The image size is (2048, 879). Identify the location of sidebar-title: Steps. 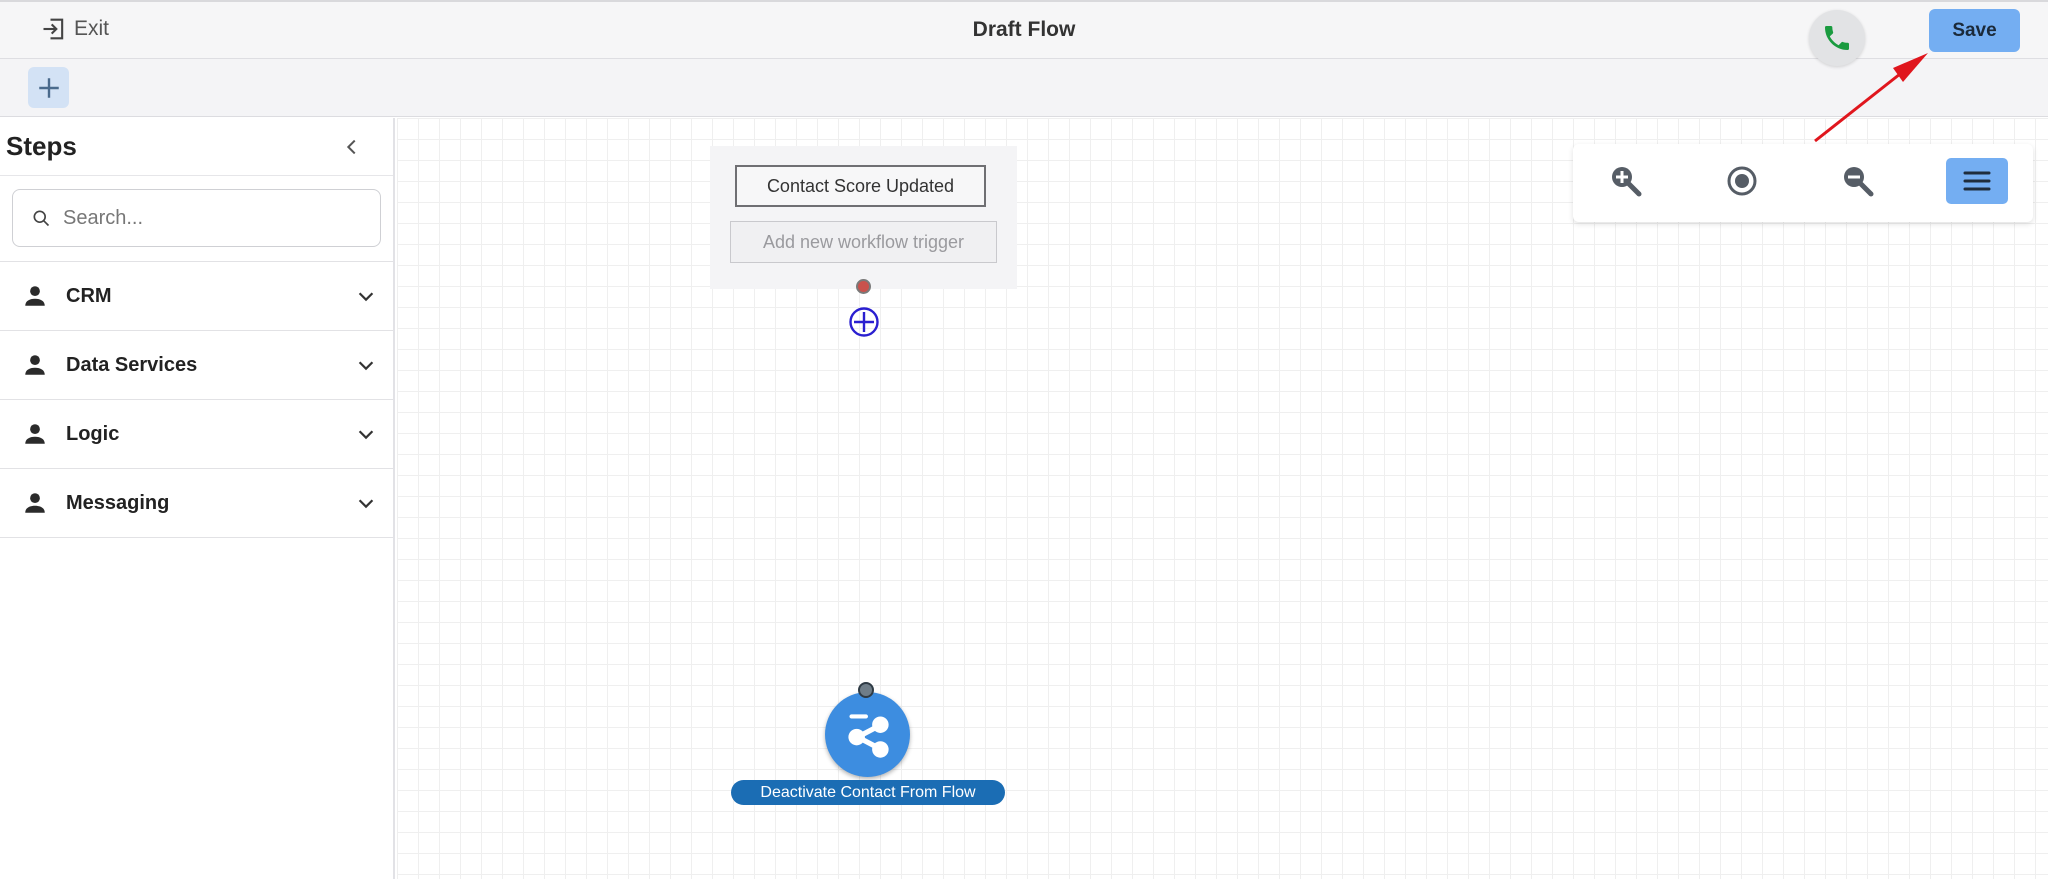
(41, 146).